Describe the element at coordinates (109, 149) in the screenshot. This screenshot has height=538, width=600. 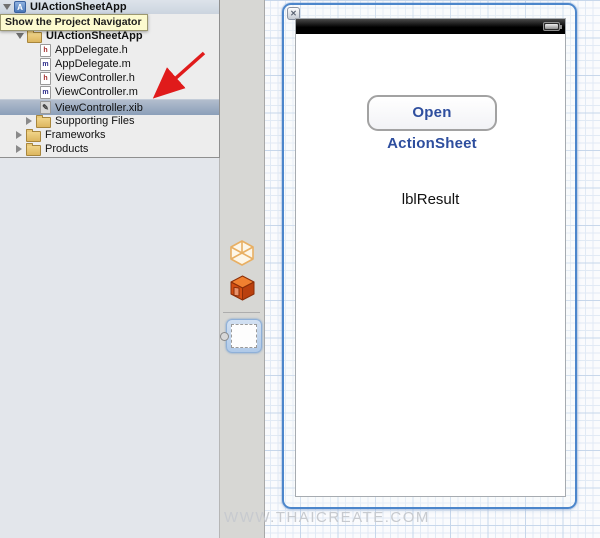
I see `group-row-products: Products` at that location.